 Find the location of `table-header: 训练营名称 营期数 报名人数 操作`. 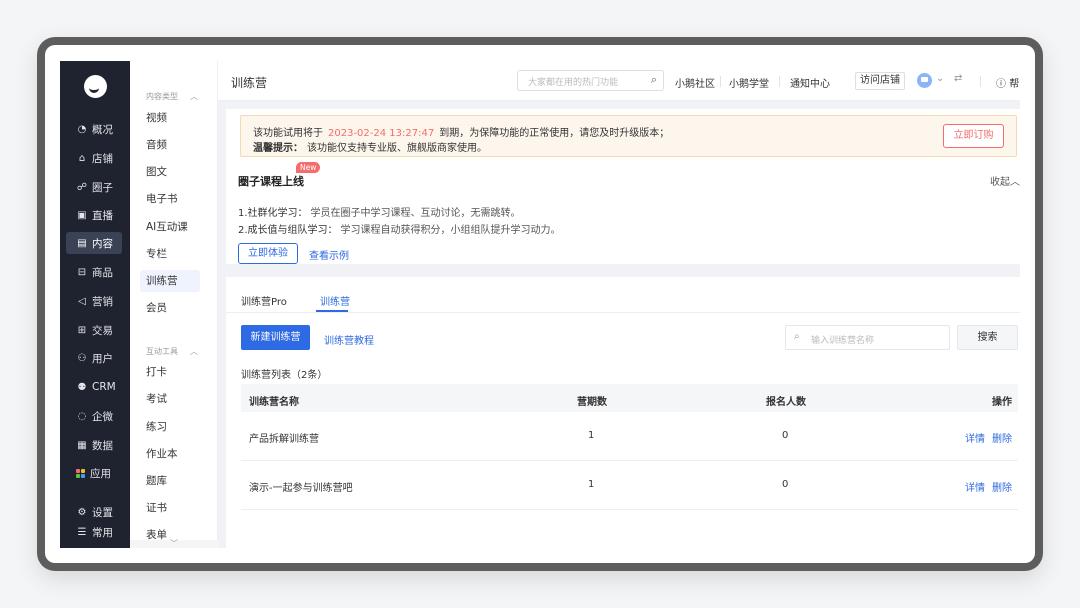

table-header: 训练营名称 营期数 报名人数 操作 is located at coordinates (629, 398).